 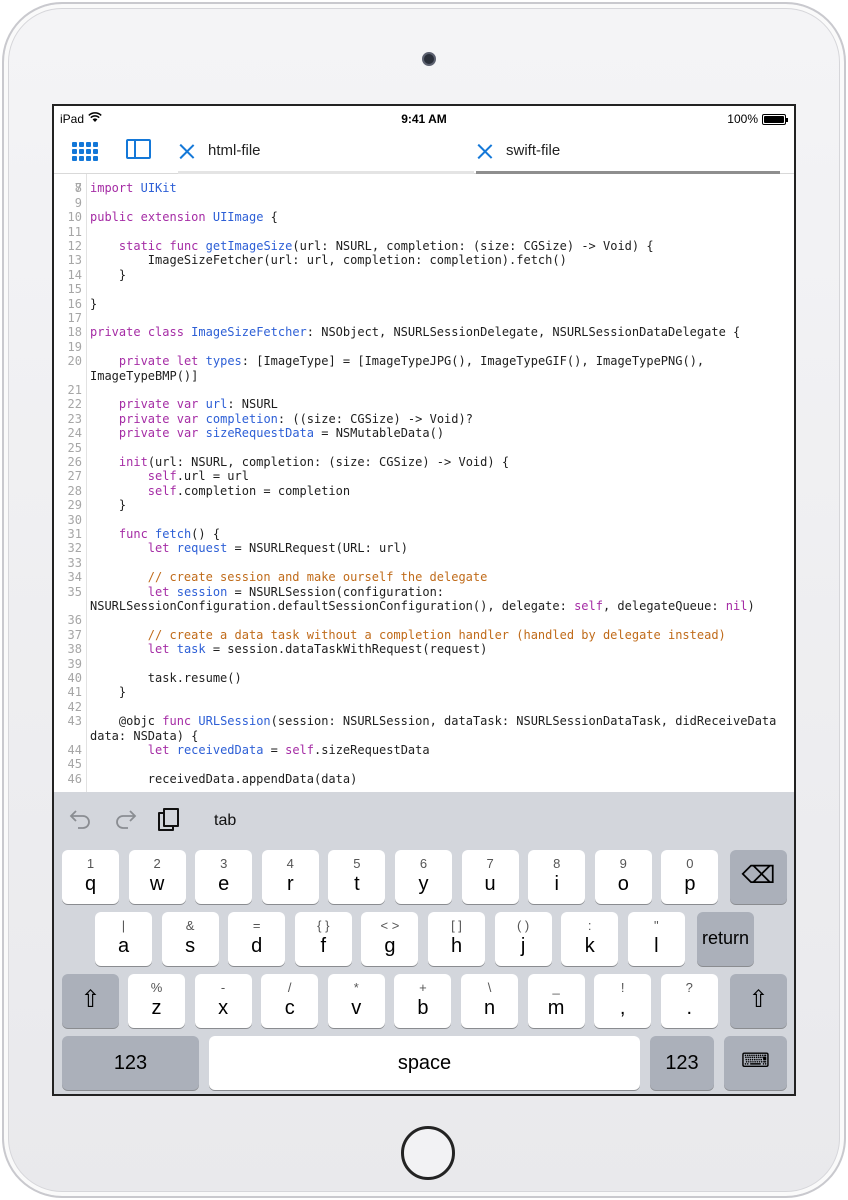 What do you see at coordinates (326, 152) in the screenshot?
I see `tab-html-file: html-file` at bounding box center [326, 152].